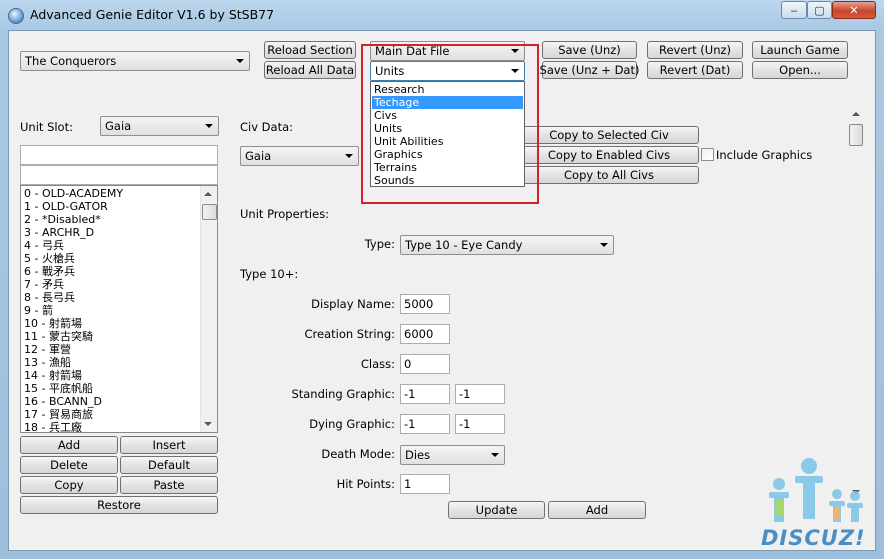  Describe the element at coordinates (425, 424) in the screenshot. I see `dying-graphic-input-1: -1` at that location.